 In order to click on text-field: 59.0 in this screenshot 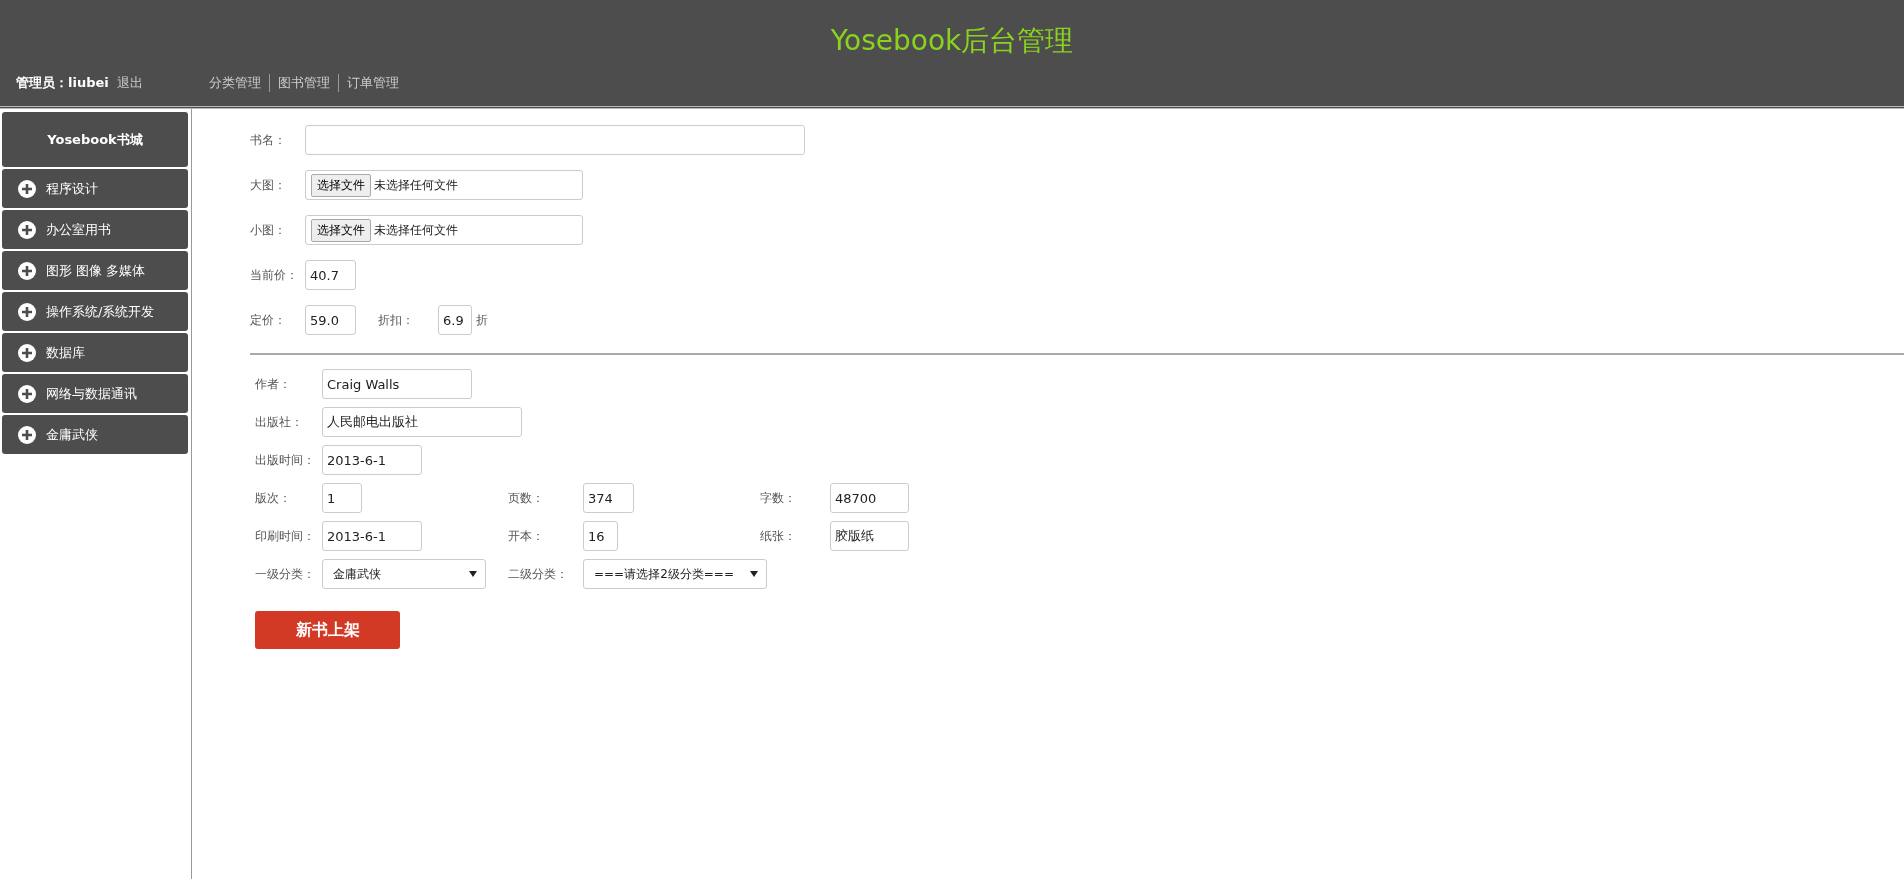, I will do `click(330, 320)`.